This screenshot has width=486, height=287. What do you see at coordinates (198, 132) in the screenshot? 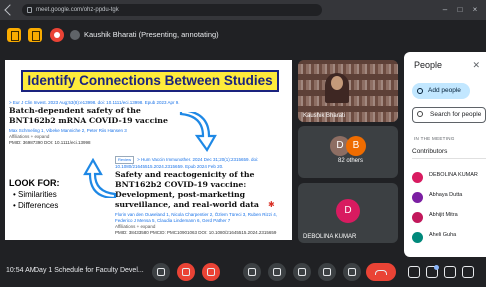
I see `arrow-down-right-icon` at bounding box center [198, 132].